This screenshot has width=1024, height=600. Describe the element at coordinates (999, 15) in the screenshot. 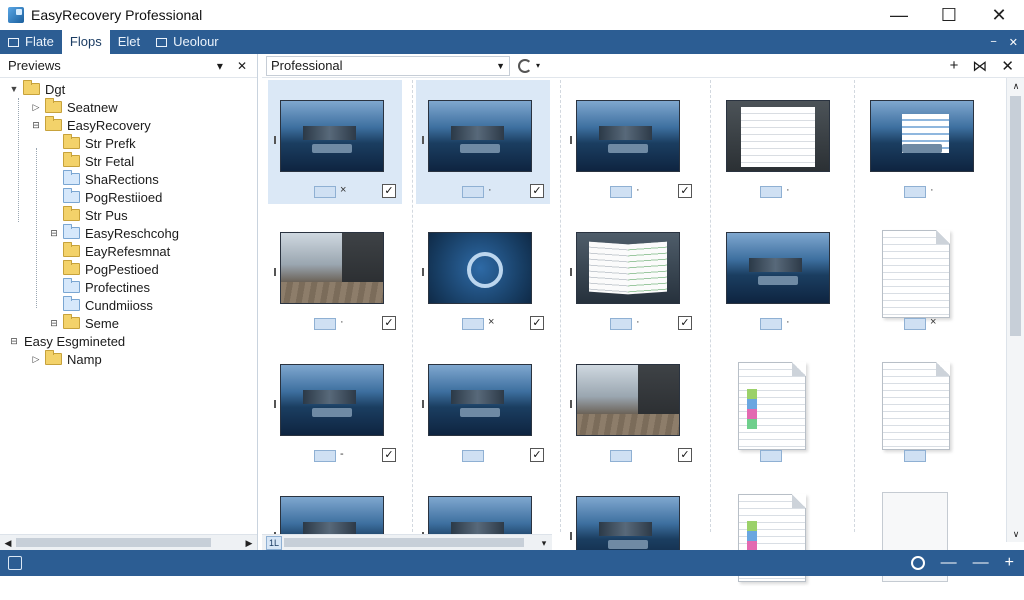

I see `close-button: ✕` at that location.